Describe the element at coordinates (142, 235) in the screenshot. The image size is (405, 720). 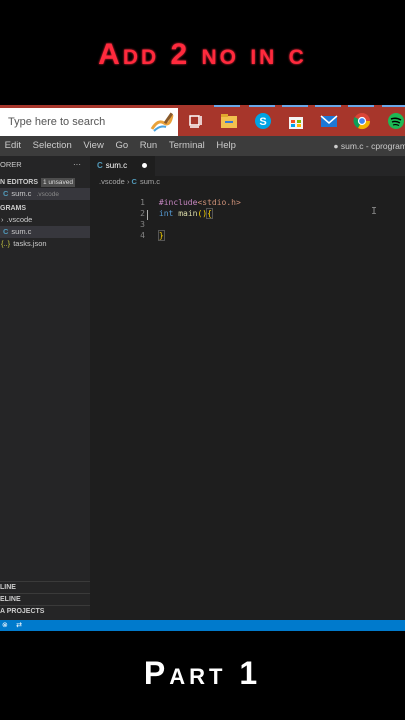
I see `line-number: 4` at that location.